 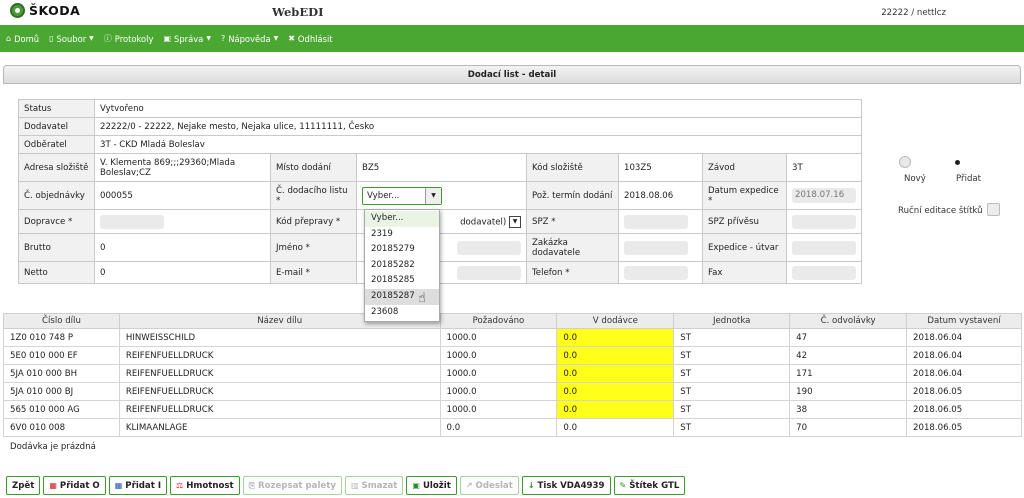 What do you see at coordinates (313, 195) in the screenshot?
I see `dodaci-list-label: Č. dodacího listu *` at bounding box center [313, 195].